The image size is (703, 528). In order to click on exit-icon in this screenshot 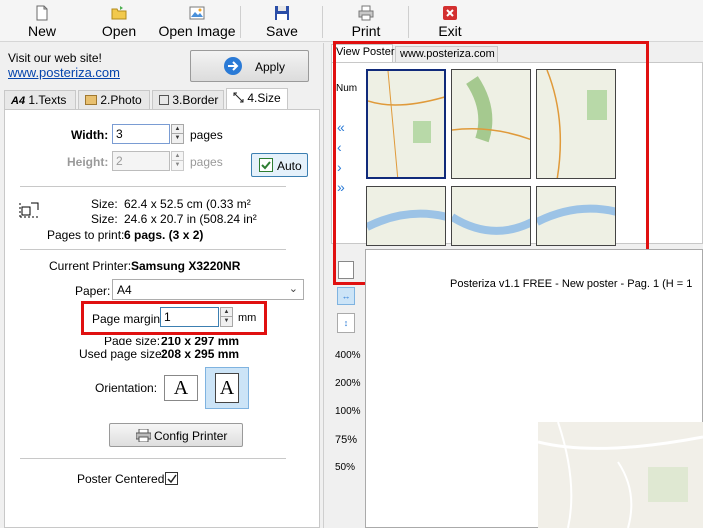, I will do `click(450, 13)`.